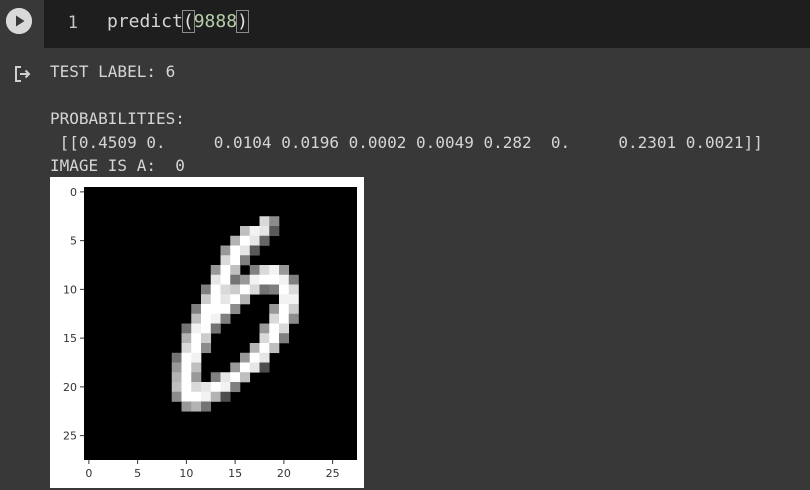 Image resolution: width=810 pixels, height=490 pixels. What do you see at coordinates (73, 241) in the screenshot?
I see `y-tick-label: 5` at bounding box center [73, 241].